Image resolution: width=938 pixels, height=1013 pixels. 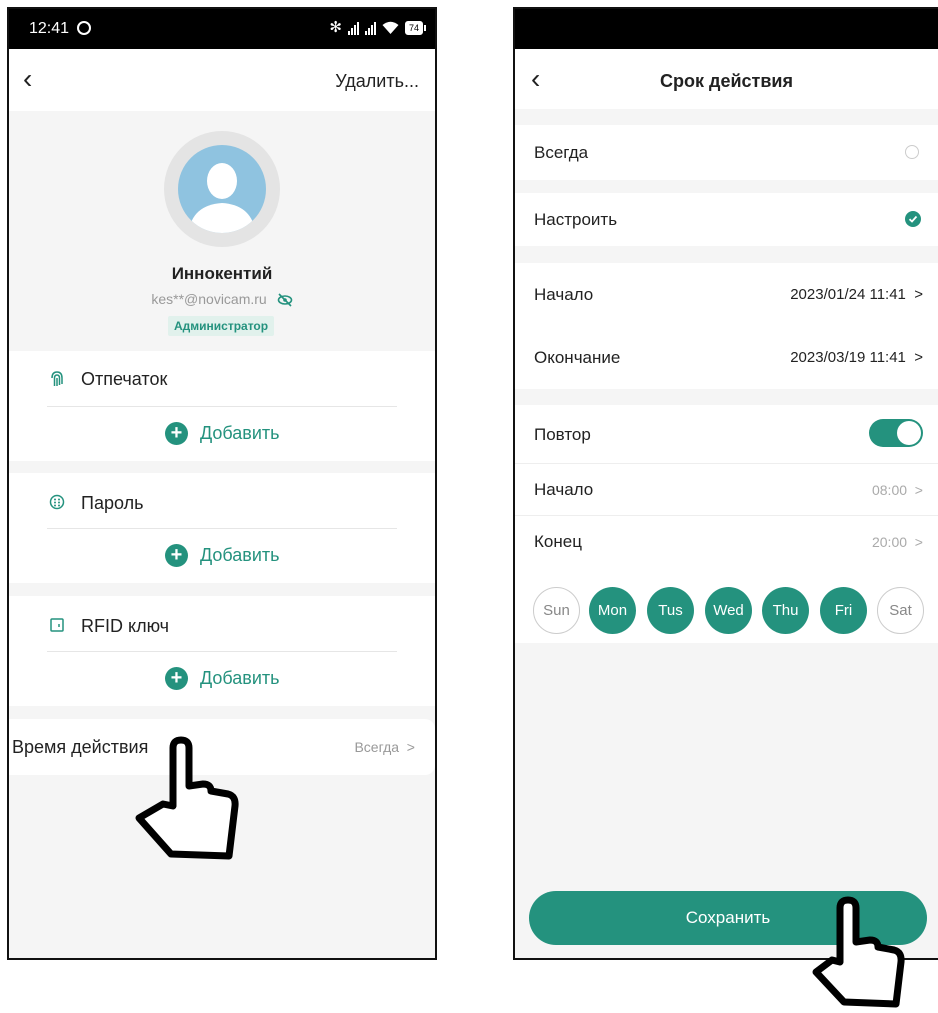 I want to click on option-custom: Настроить, so click(x=726, y=219).